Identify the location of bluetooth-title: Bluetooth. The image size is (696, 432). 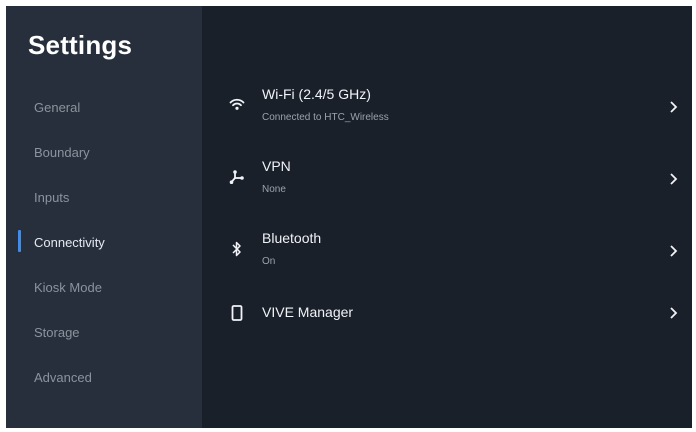
(292, 238).